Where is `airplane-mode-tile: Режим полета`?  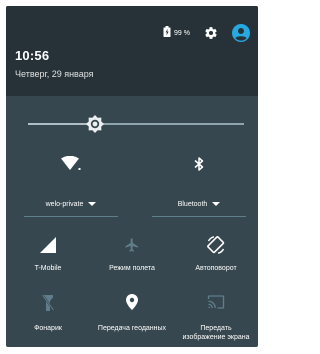 airplane-mode-tile: Режим полета is located at coordinates (132, 259).